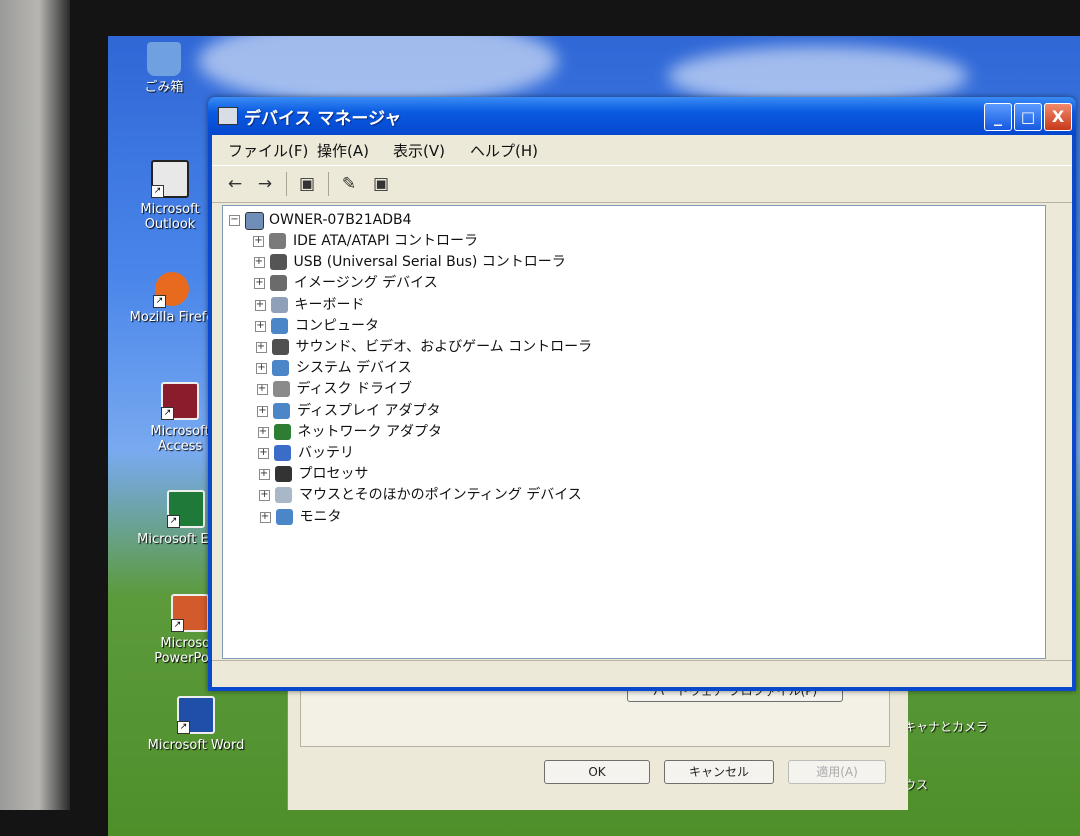  What do you see at coordinates (279, 304) in the screenshot?
I see `keyboard-icon` at bounding box center [279, 304].